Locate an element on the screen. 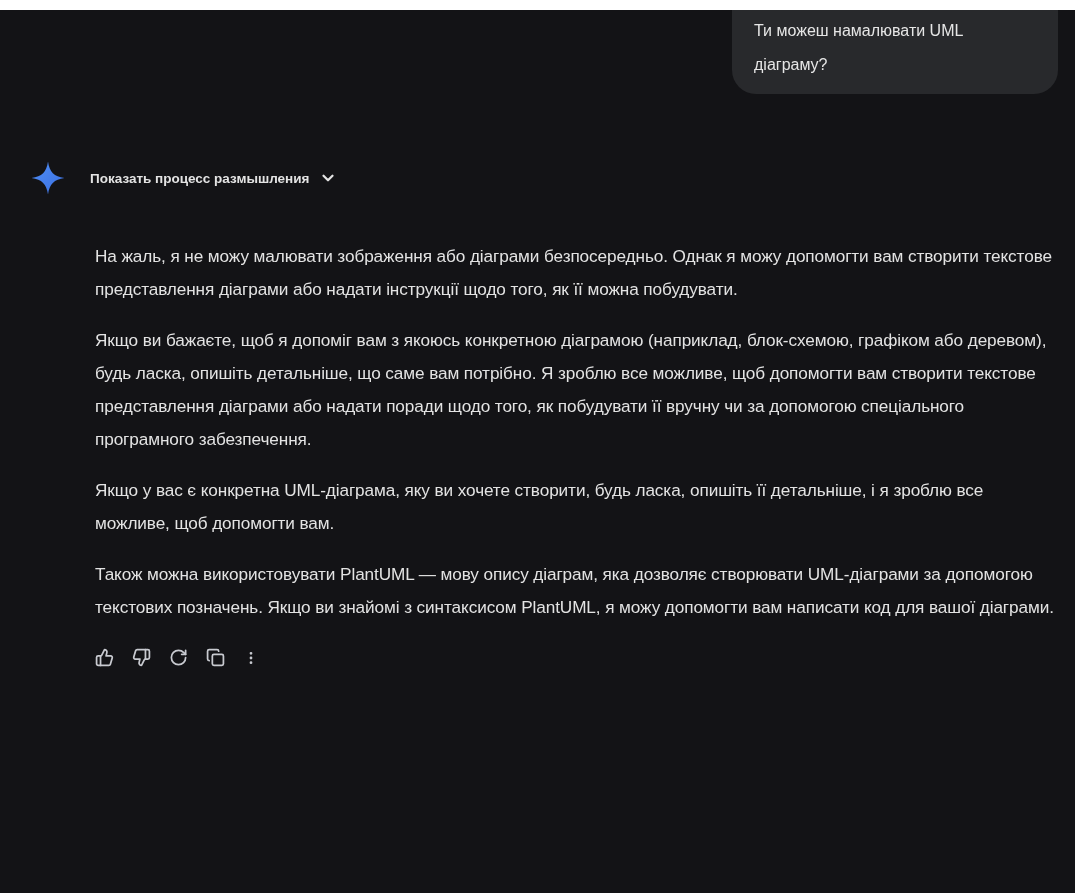  copy-icon is located at coordinates (215, 657).